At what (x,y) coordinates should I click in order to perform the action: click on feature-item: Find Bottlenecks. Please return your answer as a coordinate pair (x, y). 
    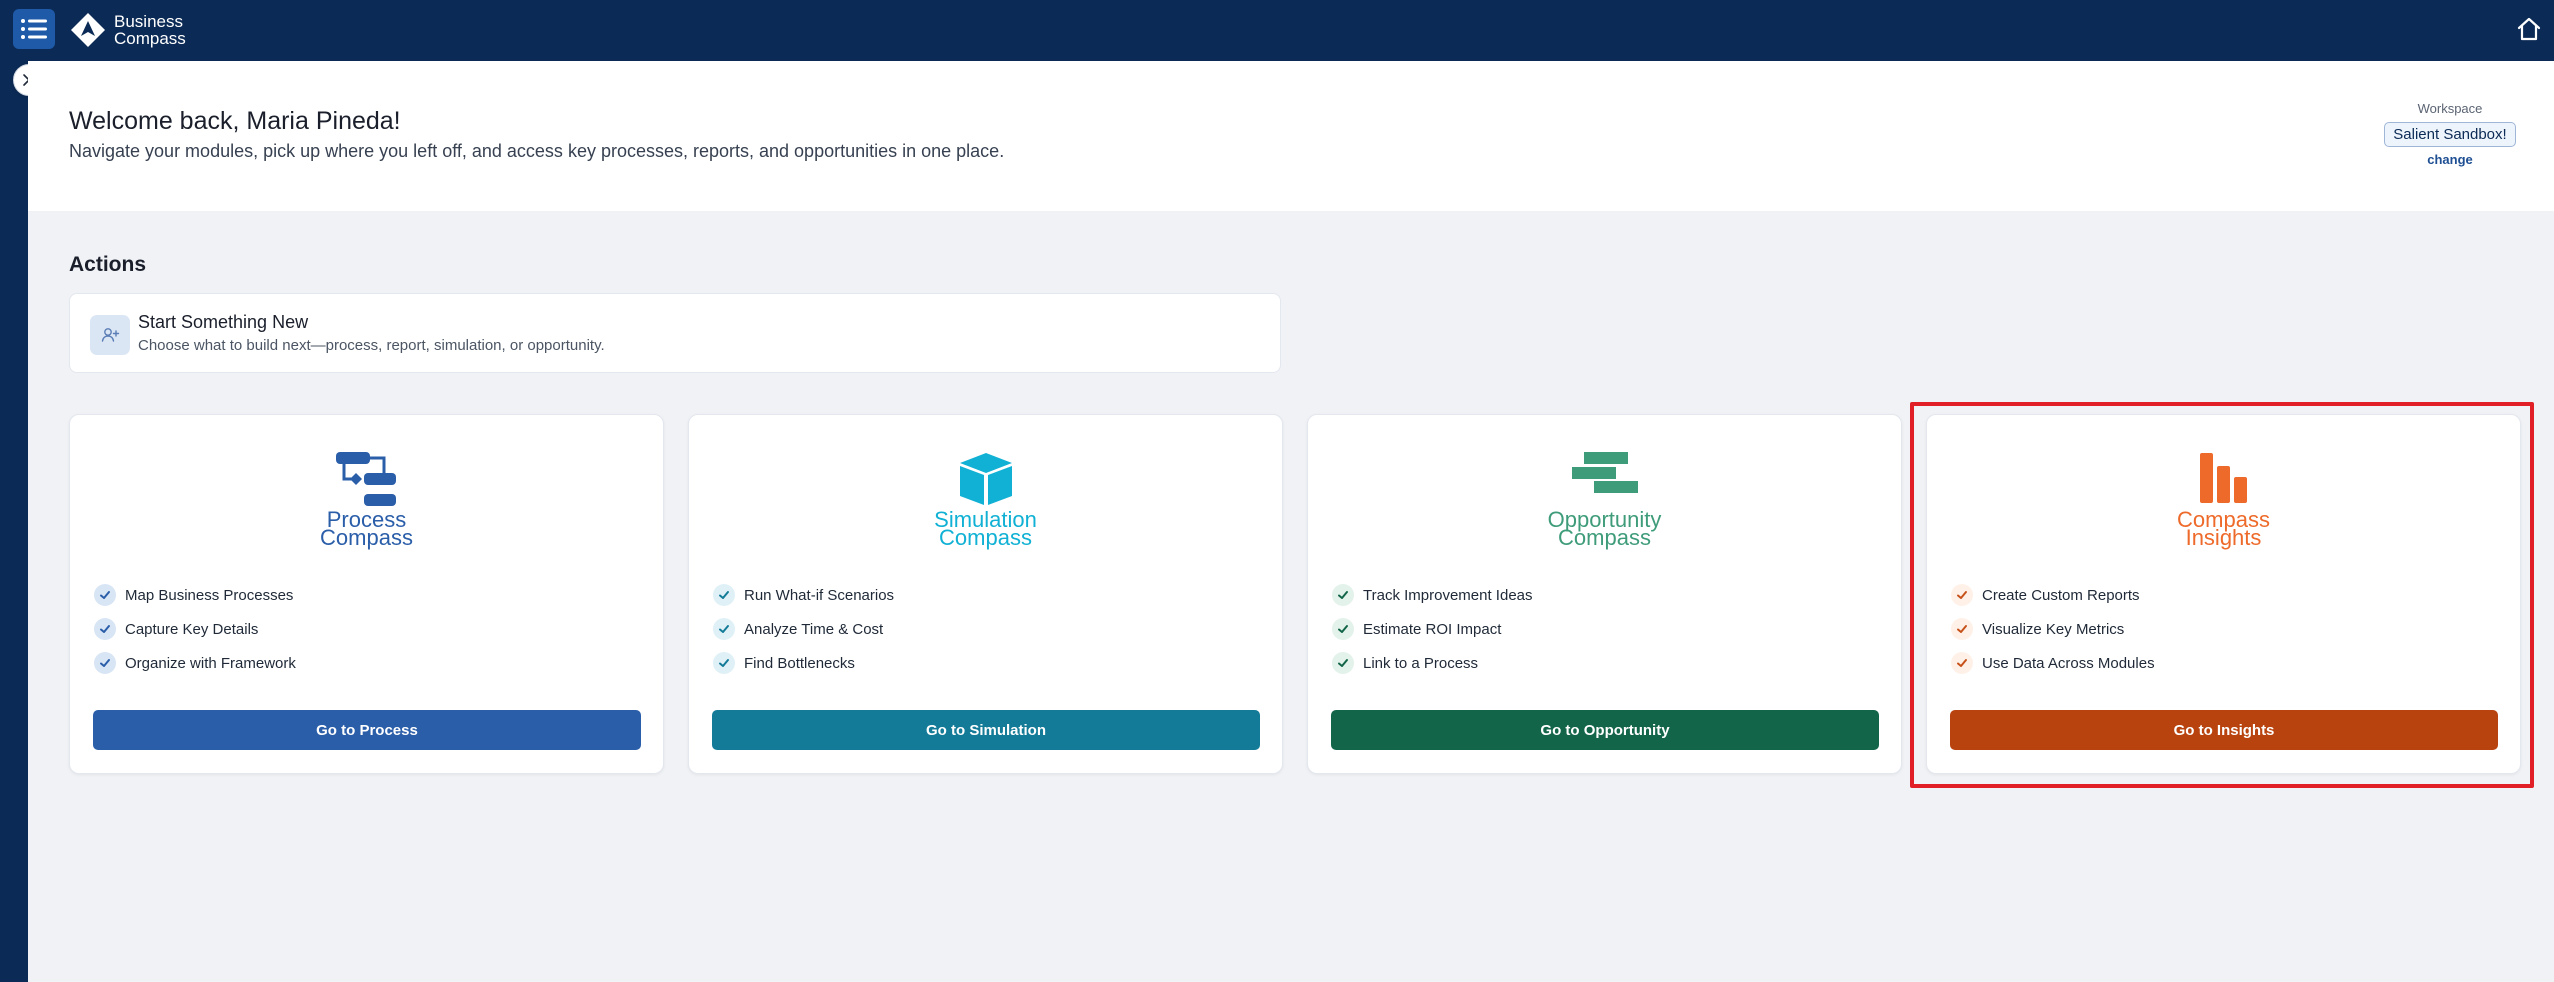
    Looking at the image, I should click on (803, 663).